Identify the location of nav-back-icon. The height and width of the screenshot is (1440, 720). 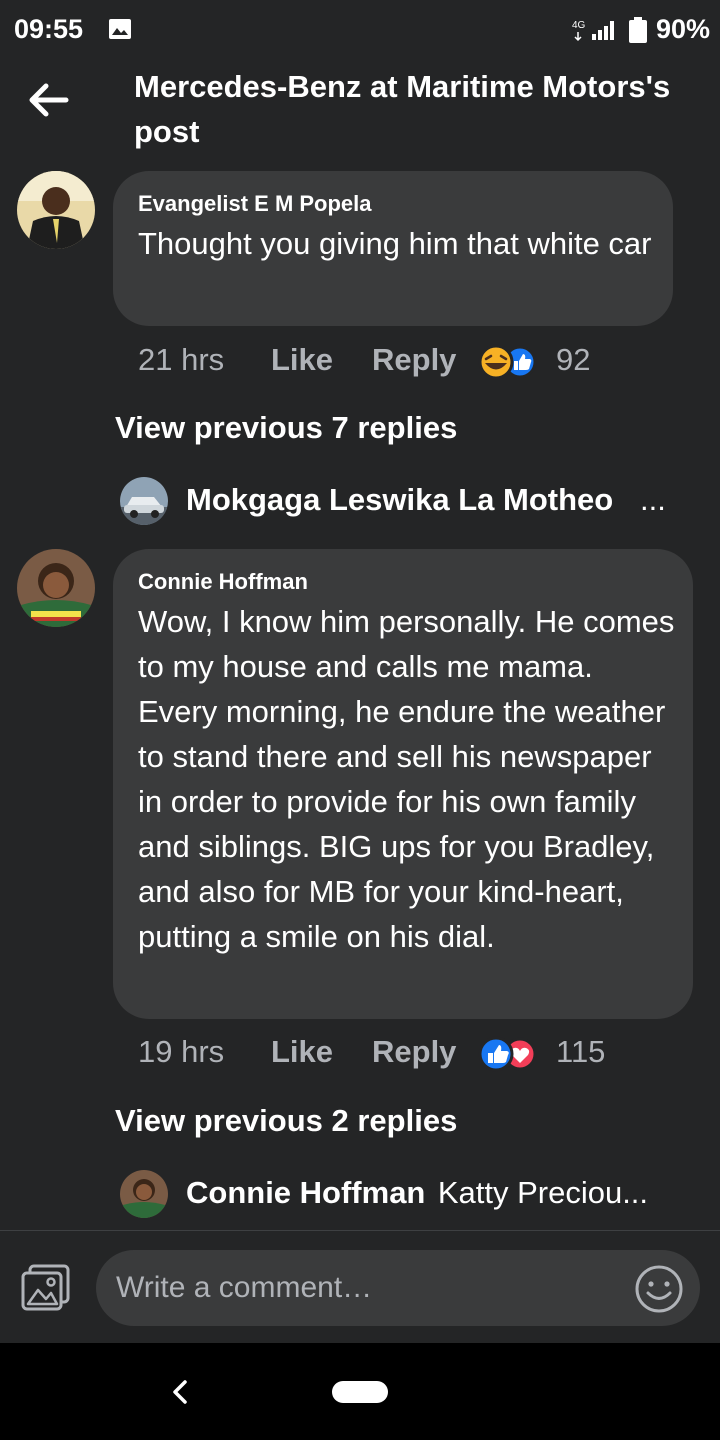
(180, 1392).